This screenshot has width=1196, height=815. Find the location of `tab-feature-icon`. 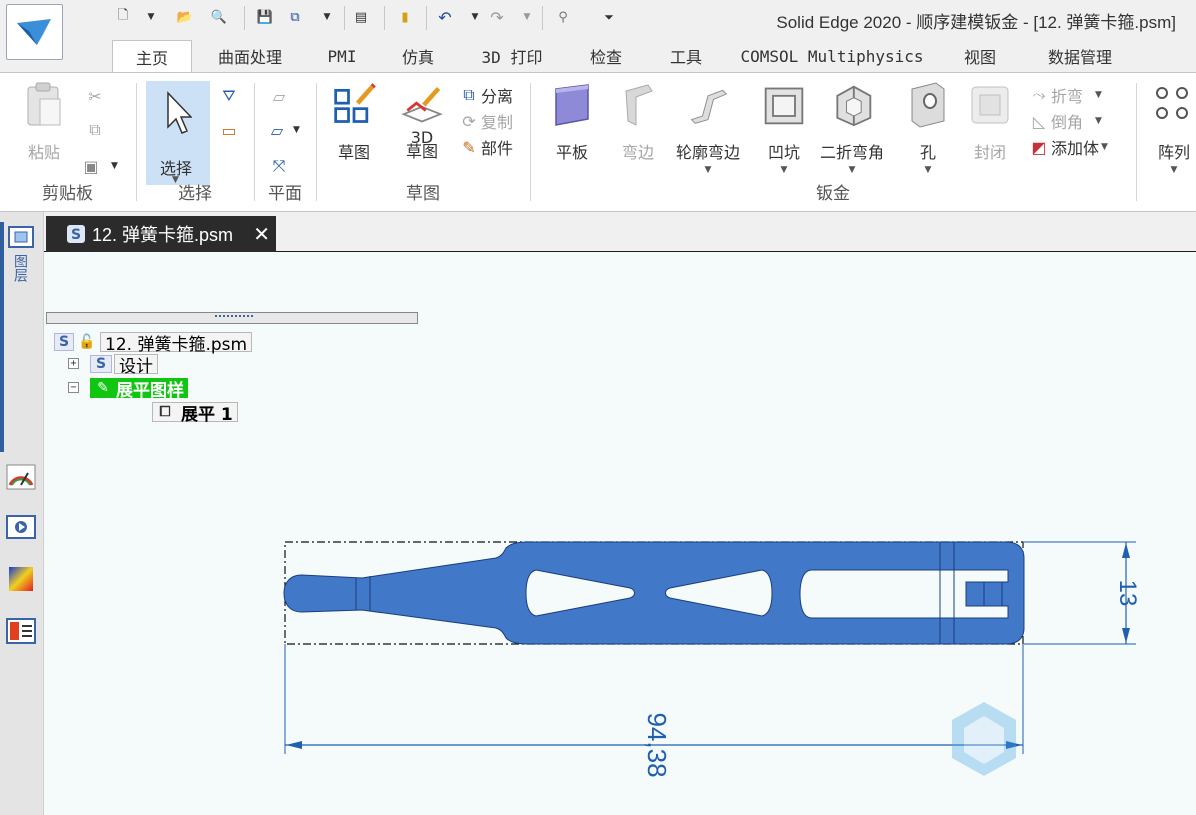

tab-feature-icon is located at coordinates (572, 105).